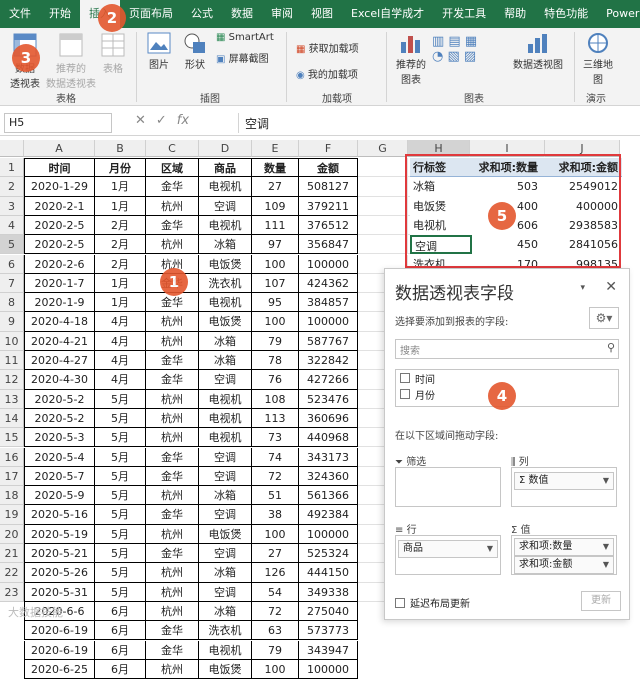  What do you see at coordinates (275, 515) in the screenshot?
I see `table-cell: 38` at bounding box center [275, 515].